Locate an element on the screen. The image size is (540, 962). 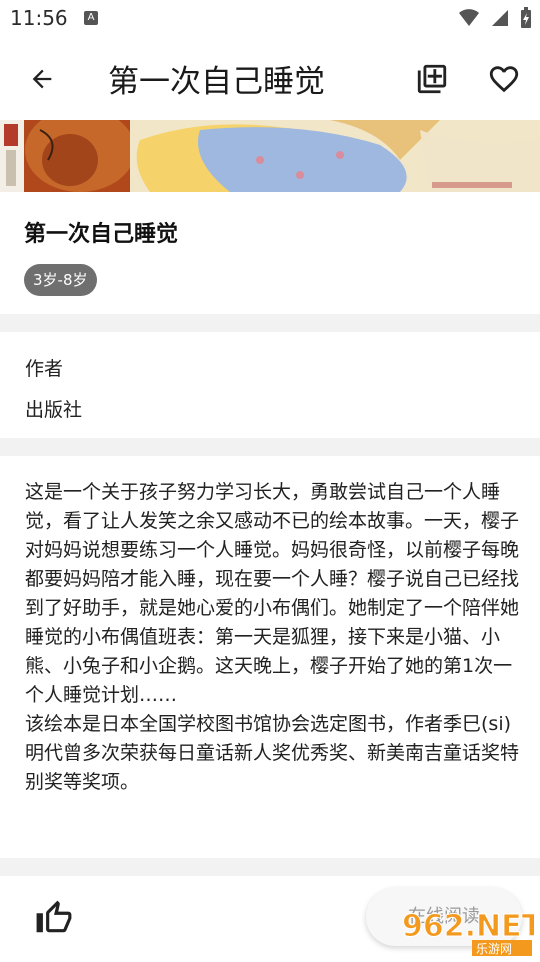
like-button is located at coordinates (54, 918).